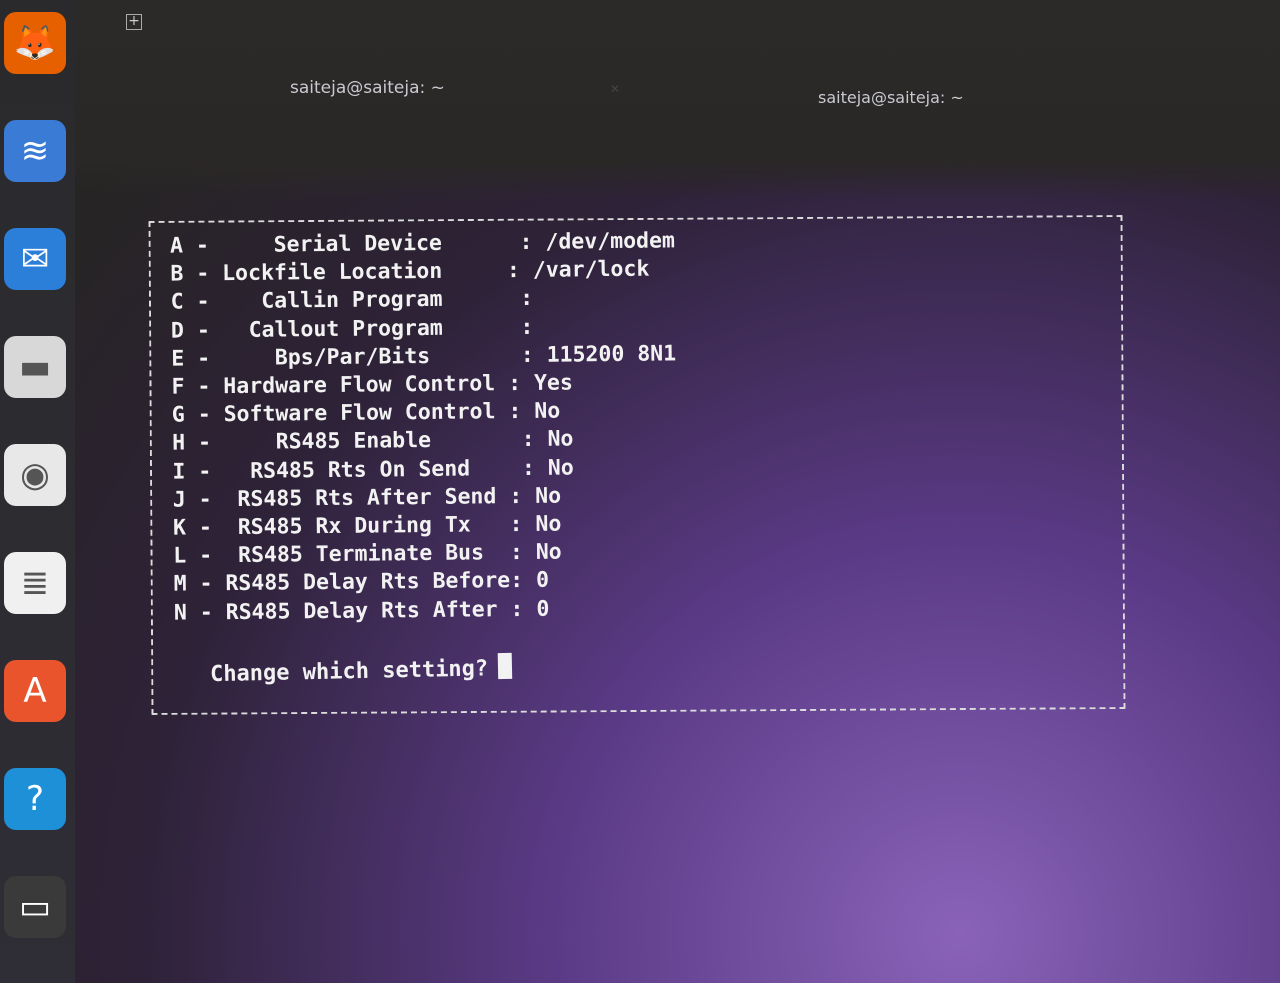 This screenshot has height=983, width=1280. I want to click on setting-key: M, so click(180, 584).